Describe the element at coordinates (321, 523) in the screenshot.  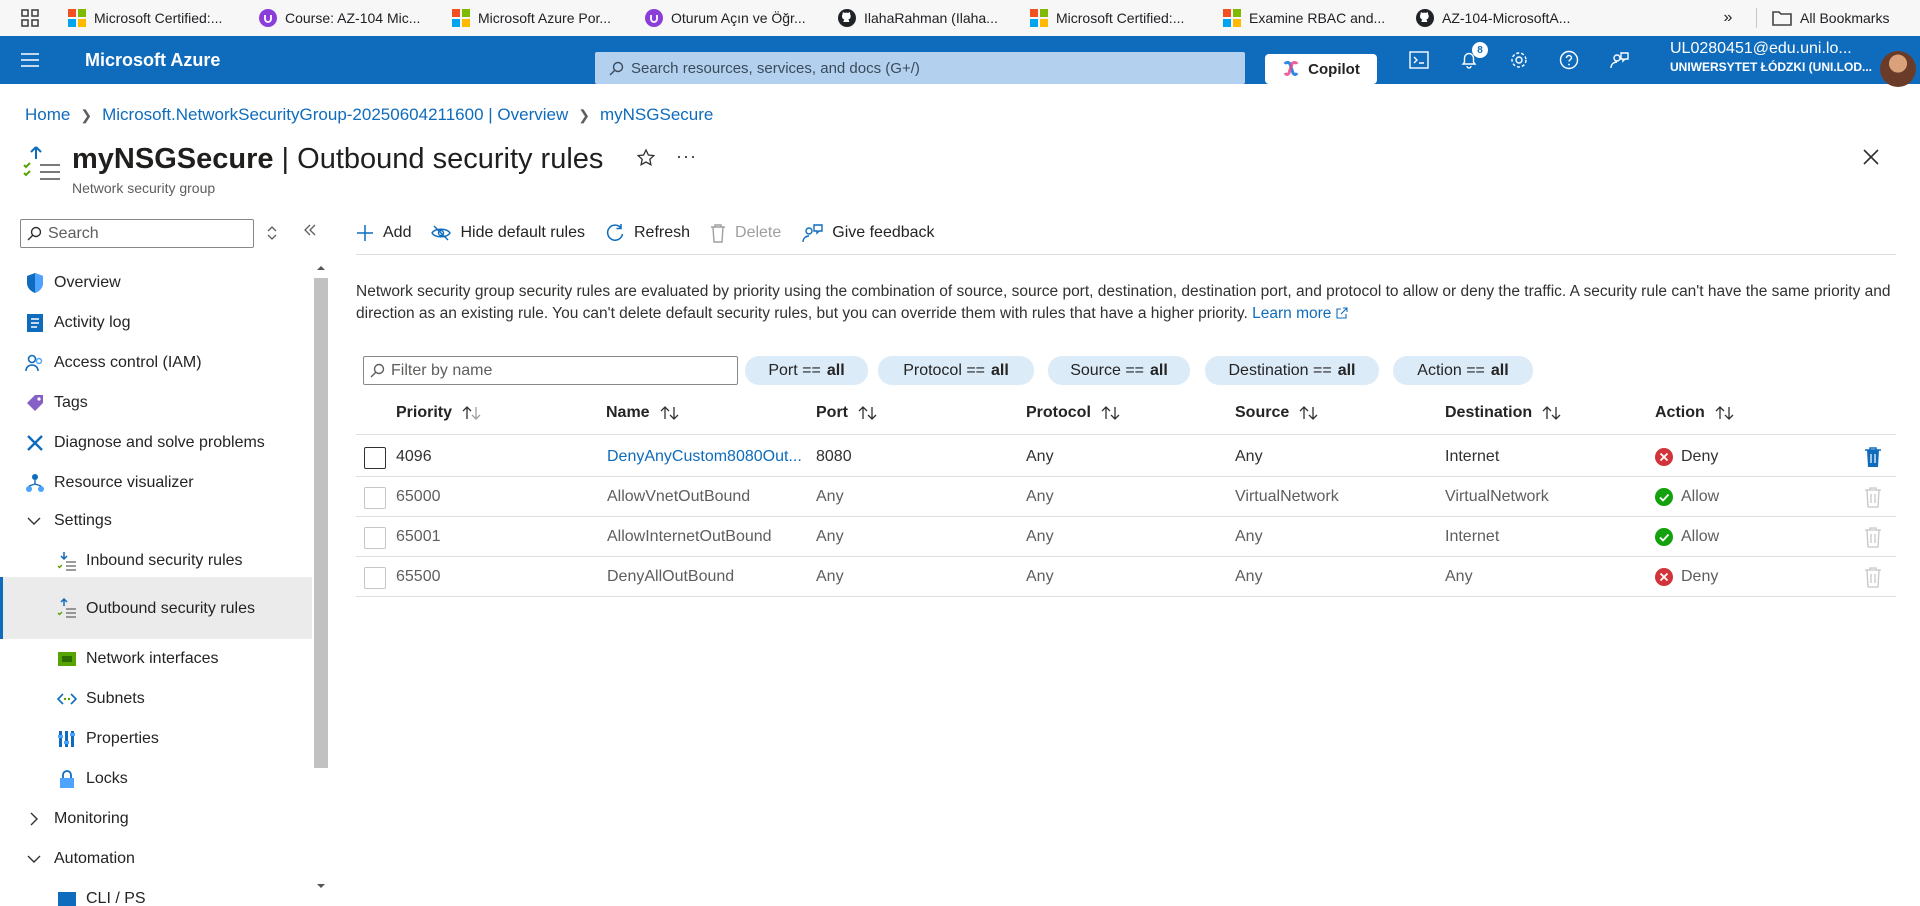
I see `sidebar-scroll-thumb` at that location.